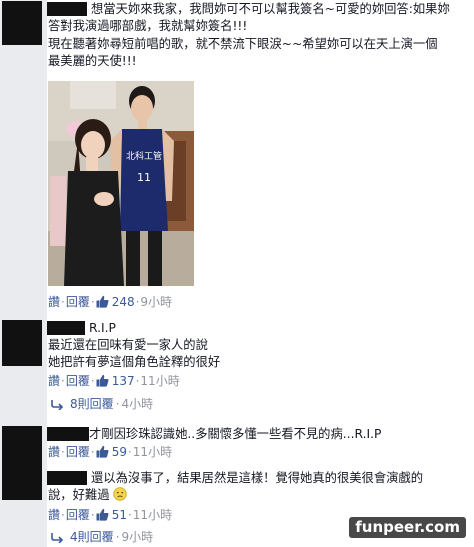  What do you see at coordinates (92, 61) in the screenshot?
I see `comment-text-line: 最美麗的天使!!!` at bounding box center [92, 61].